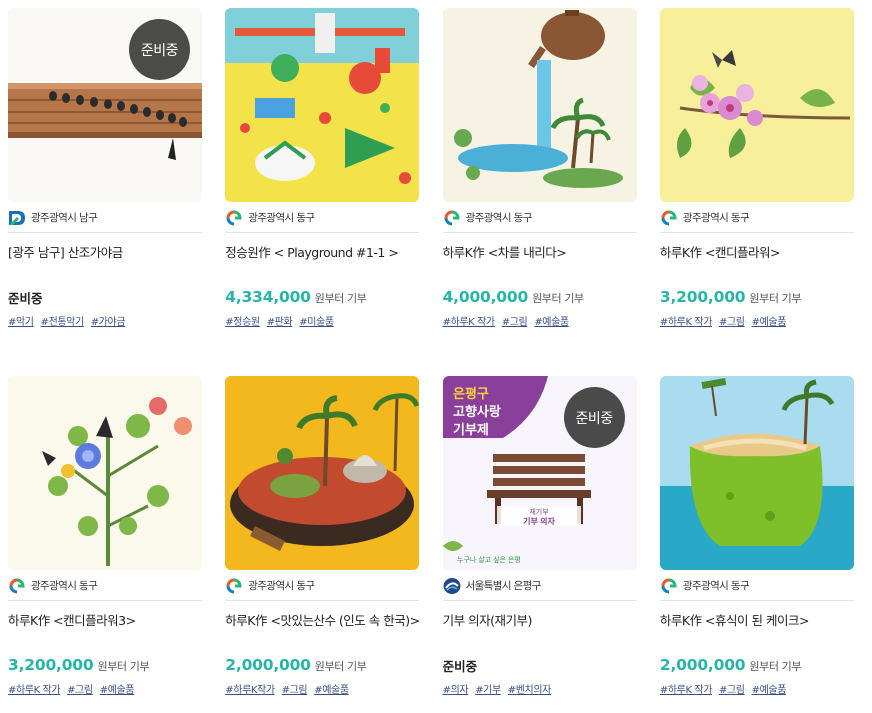 The image size is (872, 713). Describe the element at coordinates (17, 217) in the screenshot. I see `namgu-logo-icon` at that location.